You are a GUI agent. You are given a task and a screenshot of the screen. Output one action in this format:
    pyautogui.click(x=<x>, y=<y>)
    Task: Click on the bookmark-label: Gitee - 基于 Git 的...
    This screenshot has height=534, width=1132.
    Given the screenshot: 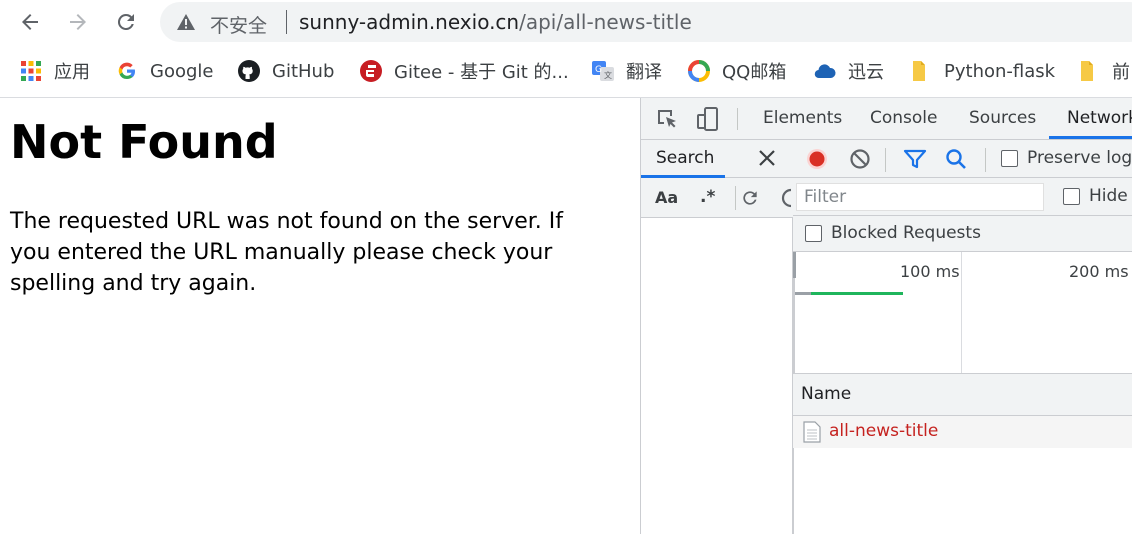 What is the action you would take?
    pyautogui.click(x=481, y=72)
    